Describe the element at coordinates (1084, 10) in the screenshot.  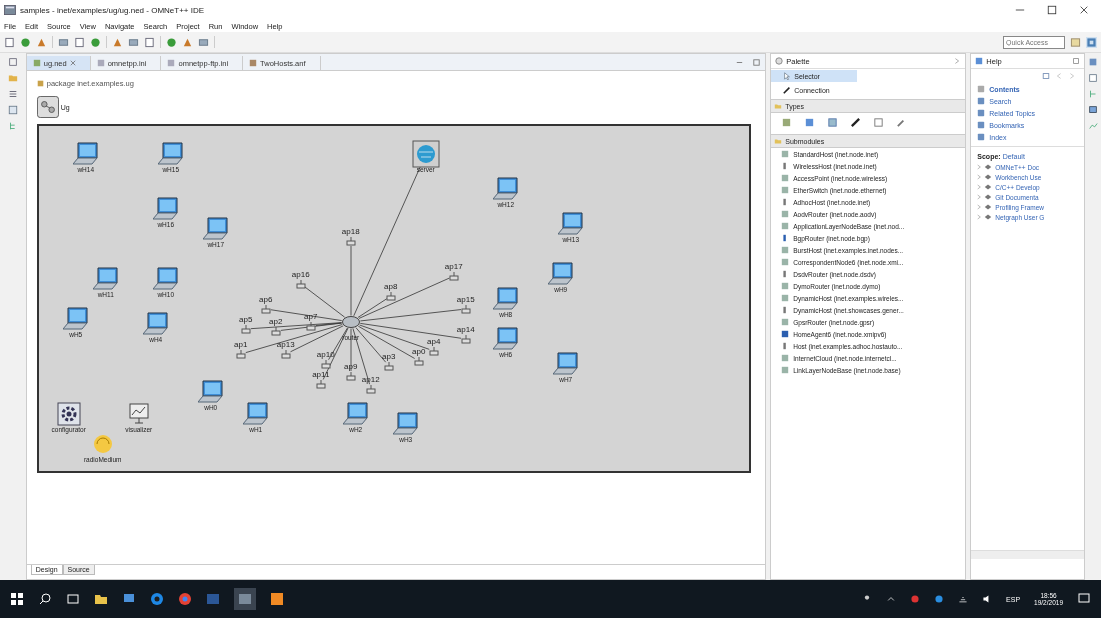
I see `close-icon` at that location.